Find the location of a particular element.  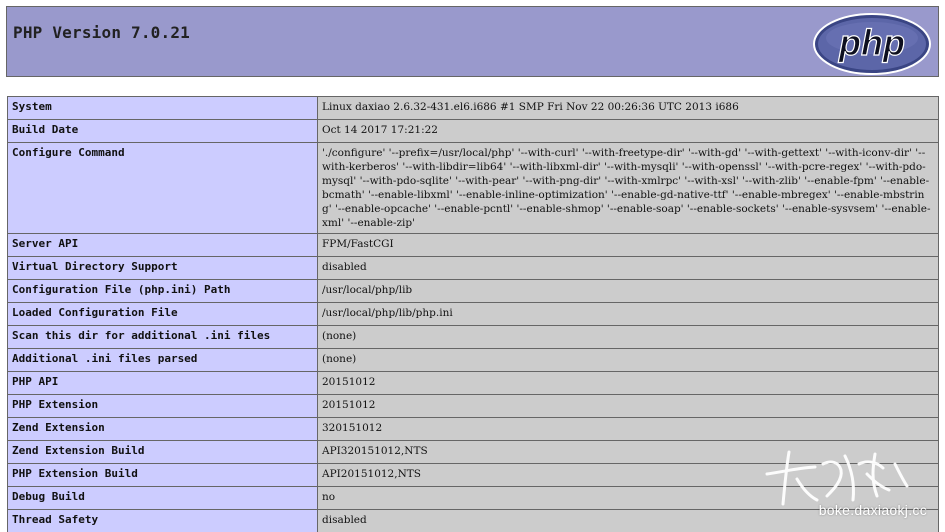

version-header: PHP Version 7.0.21 php is located at coordinates (472, 41).